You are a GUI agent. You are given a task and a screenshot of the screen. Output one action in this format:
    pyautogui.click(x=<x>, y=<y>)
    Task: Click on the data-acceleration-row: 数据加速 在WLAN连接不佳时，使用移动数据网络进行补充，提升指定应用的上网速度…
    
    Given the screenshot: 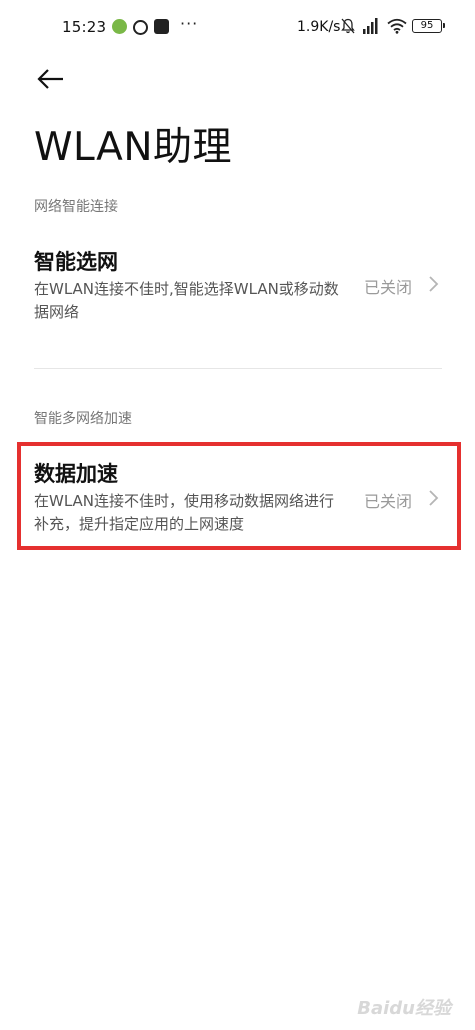 What is the action you would take?
    pyautogui.click(x=239, y=498)
    